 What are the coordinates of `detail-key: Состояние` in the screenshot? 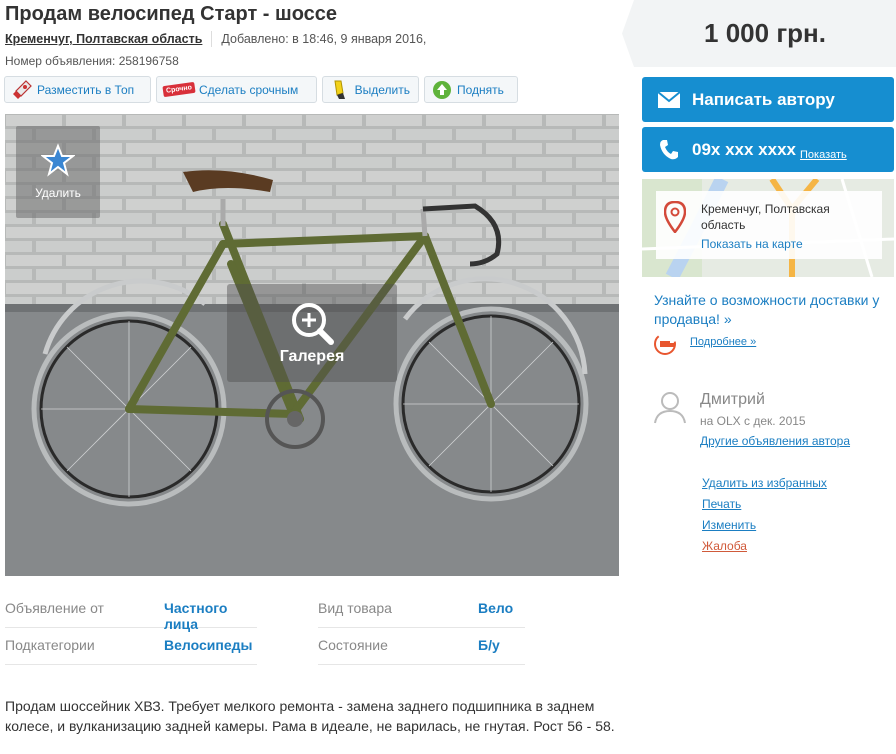 It's located at (353, 645).